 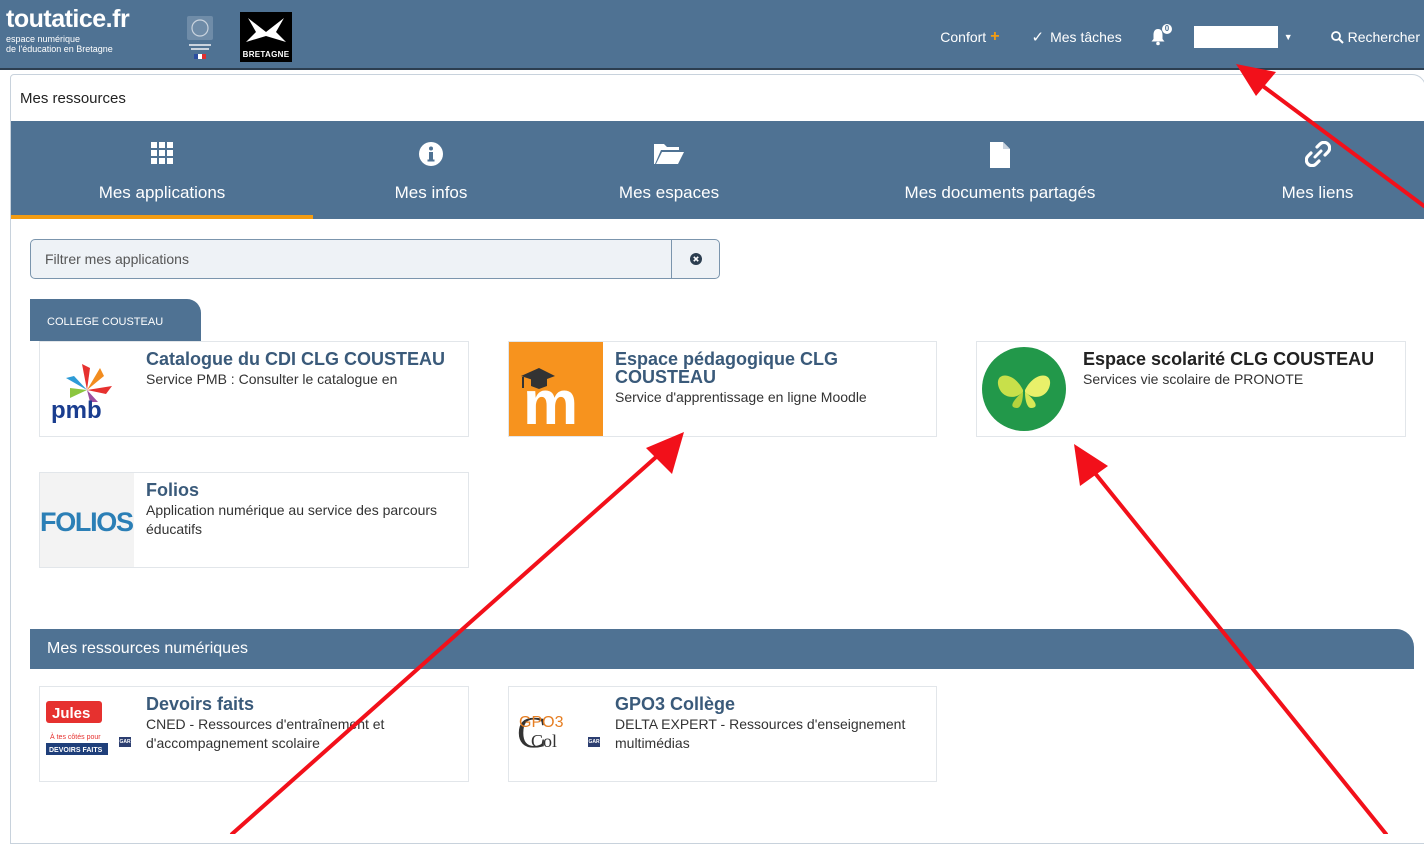 What do you see at coordinates (1182, 37) in the screenshot?
I see `top-nav-links: Confort + ✓ Mes tâches 0 ▼ Rechercher` at bounding box center [1182, 37].